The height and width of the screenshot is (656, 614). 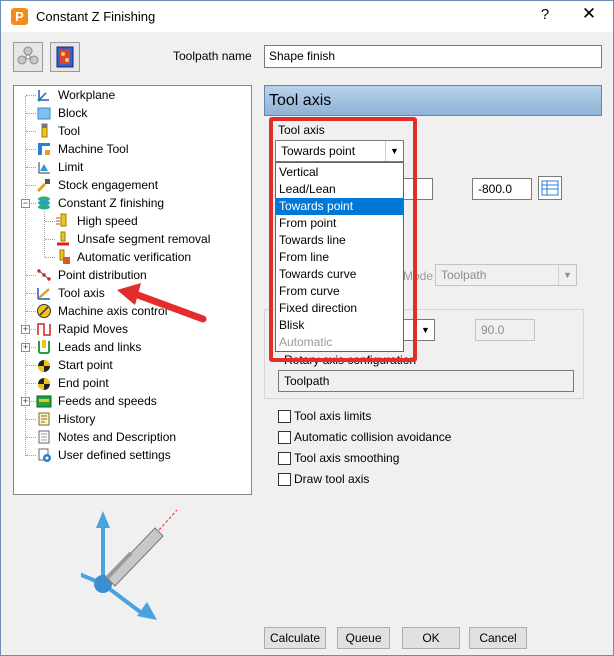 What do you see at coordinates (498, 638) in the screenshot?
I see `cancel-button: Cancel` at bounding box center [498, 638].